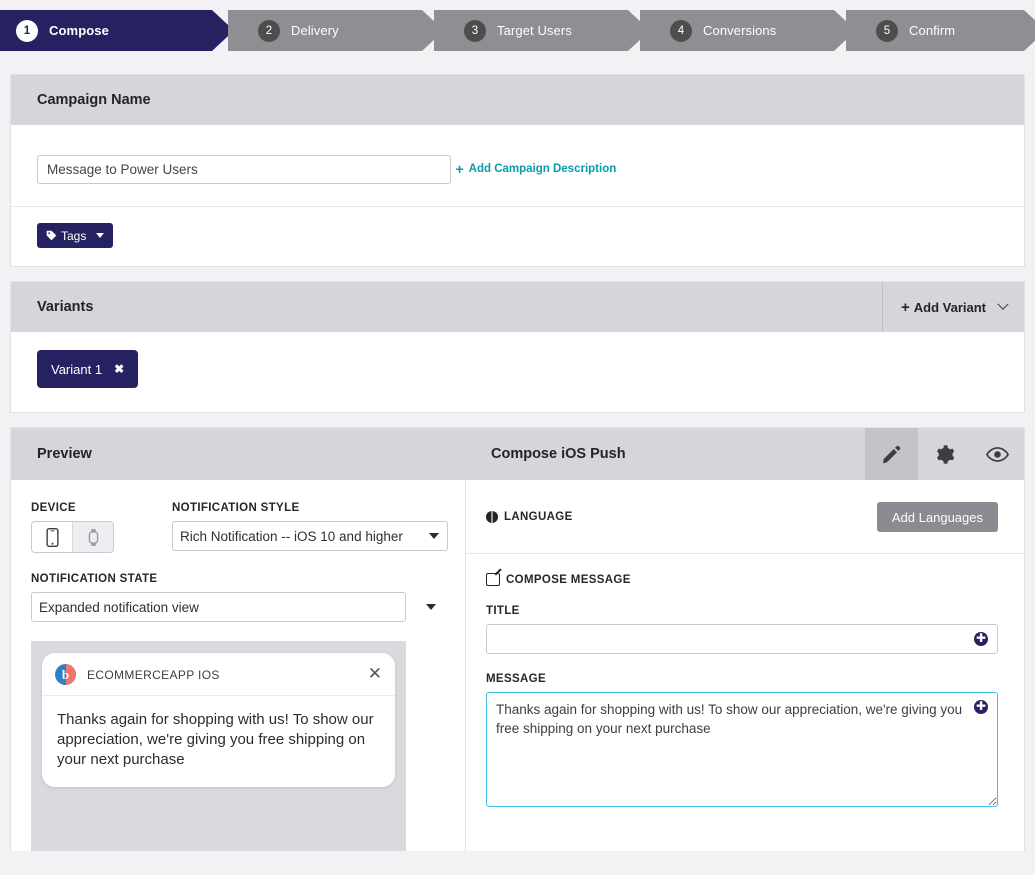  I want to click on watch-icon, so click(93, 537).